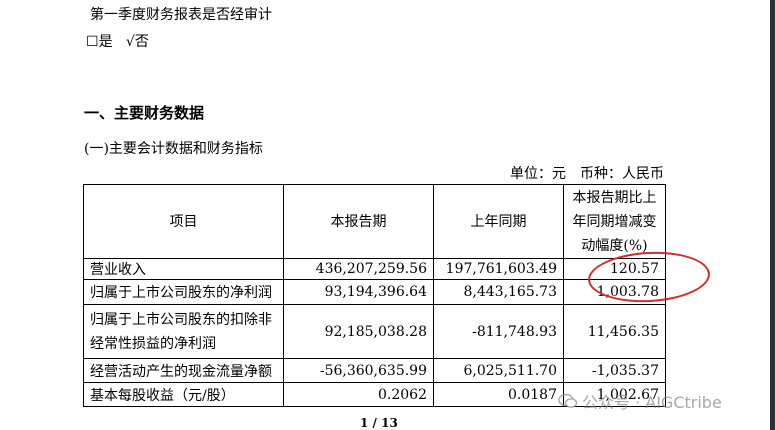  What do you see at coordinates (358, 221) in the screenshot?
I see `header-current: 本报告期` at bounding box center [358, 221].